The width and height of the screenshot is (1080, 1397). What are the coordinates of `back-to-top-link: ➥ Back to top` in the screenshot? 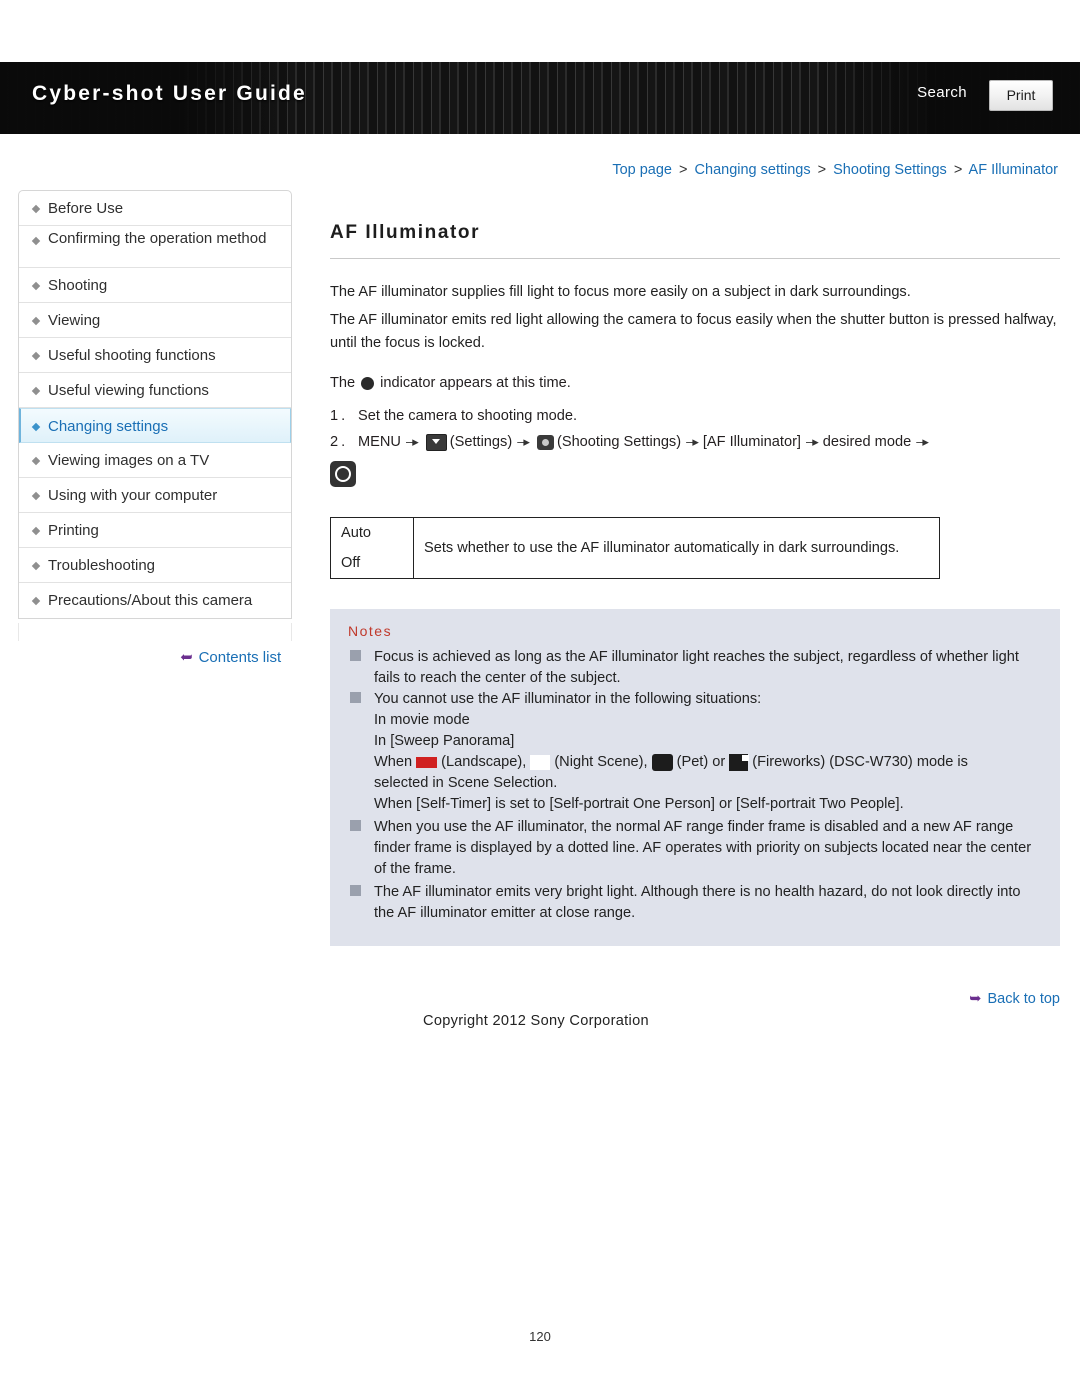 It's located at (1014, 999).